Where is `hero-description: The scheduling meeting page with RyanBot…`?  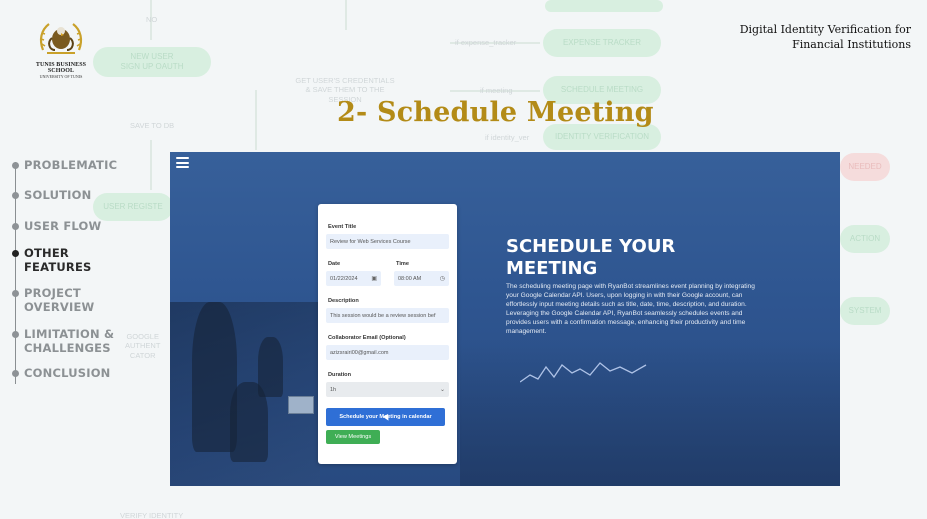
hero-description: The scheduling meeting page with RyanBot… is located at coordinates (630, 309).